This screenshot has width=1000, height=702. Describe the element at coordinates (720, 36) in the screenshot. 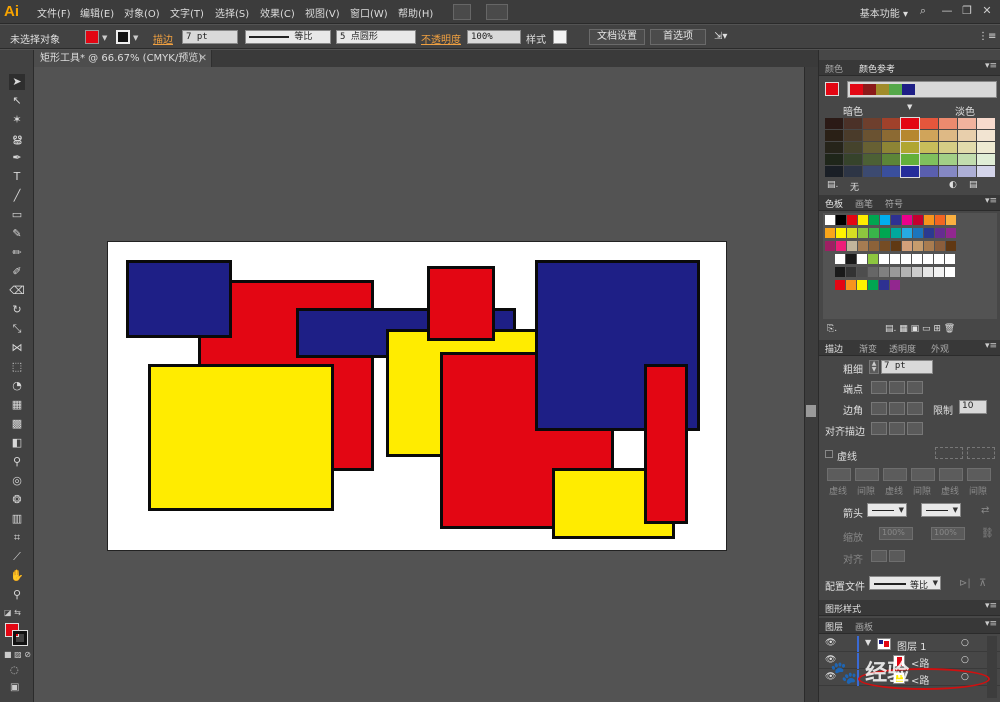

I see `arrange-icon: ⇲▾` at that location.